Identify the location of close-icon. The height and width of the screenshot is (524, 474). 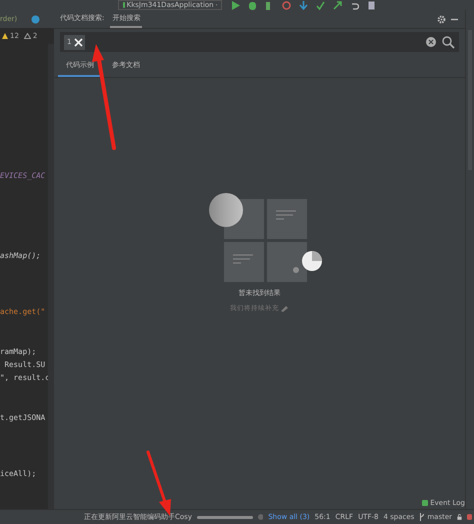
(79, 42).